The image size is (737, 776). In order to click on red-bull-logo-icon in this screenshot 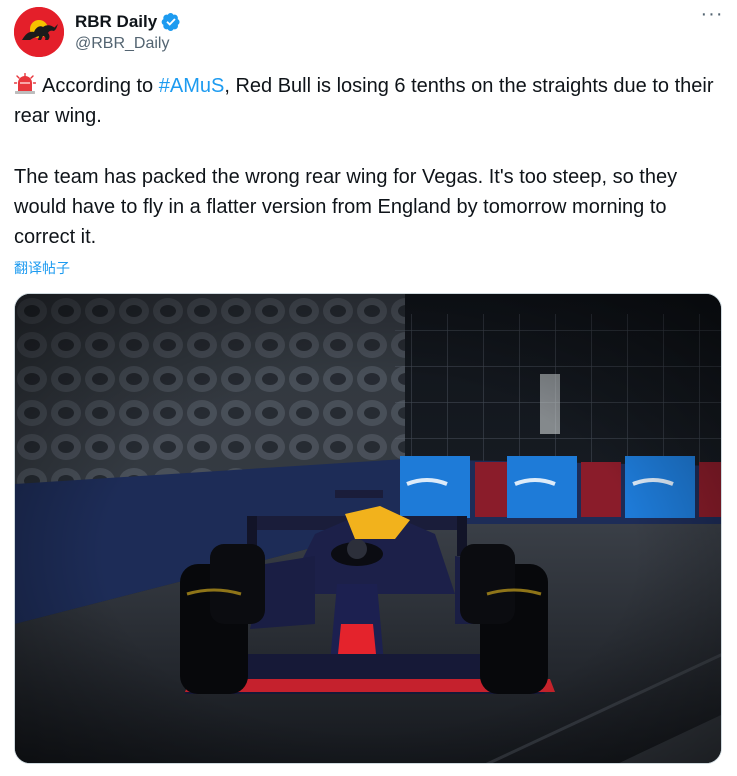, I will do `click(39, 32)`.